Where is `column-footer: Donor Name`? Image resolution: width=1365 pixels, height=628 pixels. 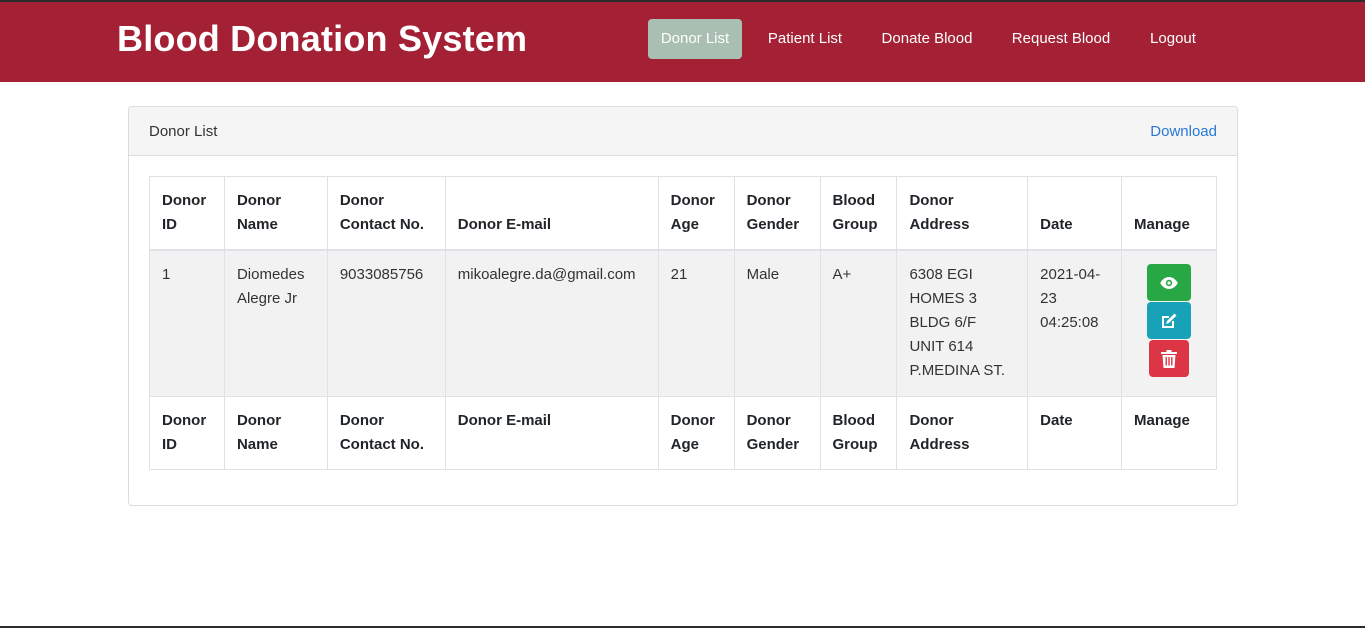 column-footer: Donor Name is located at coordinates (275, 432).